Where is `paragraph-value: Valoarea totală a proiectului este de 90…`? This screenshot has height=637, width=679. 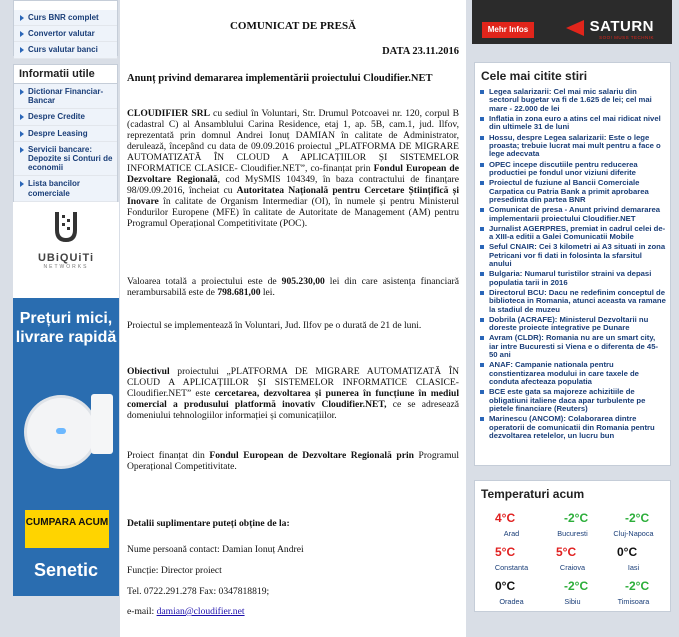 paragraph-value: Valoarea totală a proiectului este de 90… is located at coordinates (293, 287).